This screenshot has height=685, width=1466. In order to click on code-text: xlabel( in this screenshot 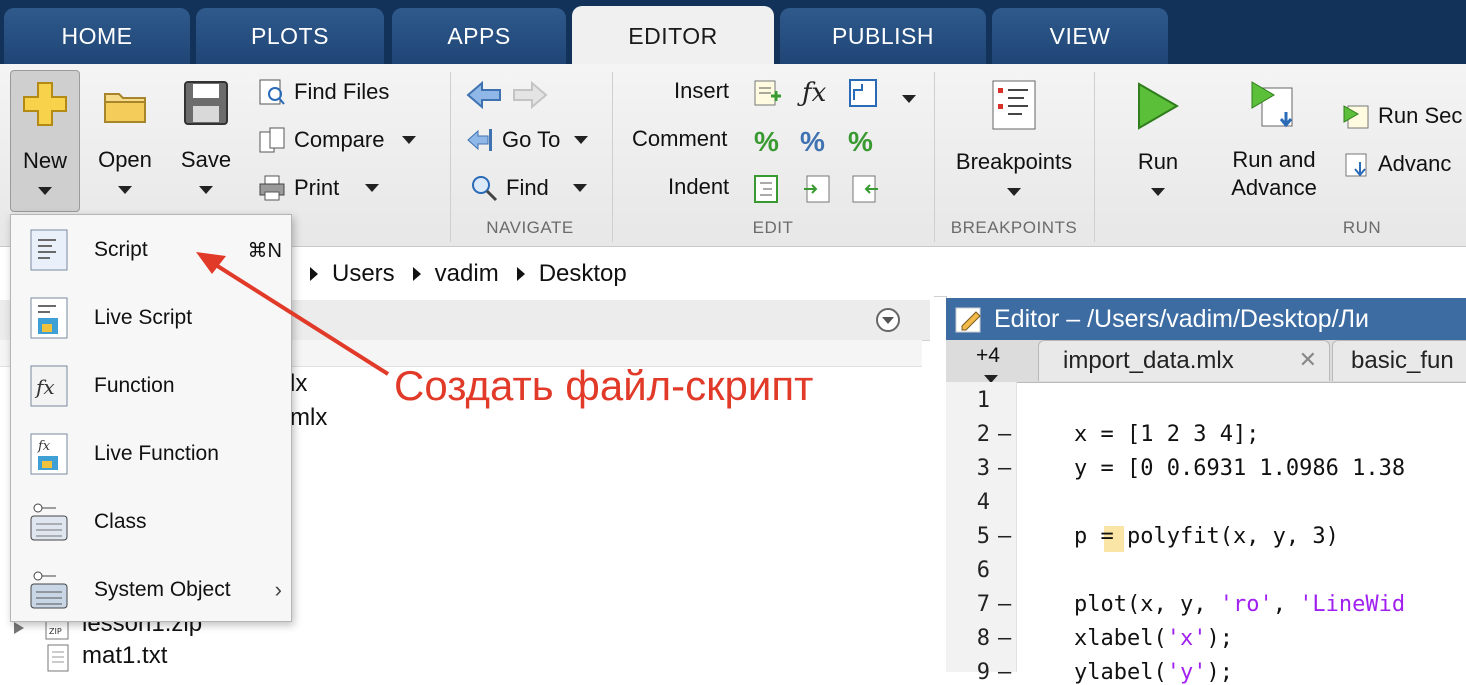, I will do `click(1120, 638)`.